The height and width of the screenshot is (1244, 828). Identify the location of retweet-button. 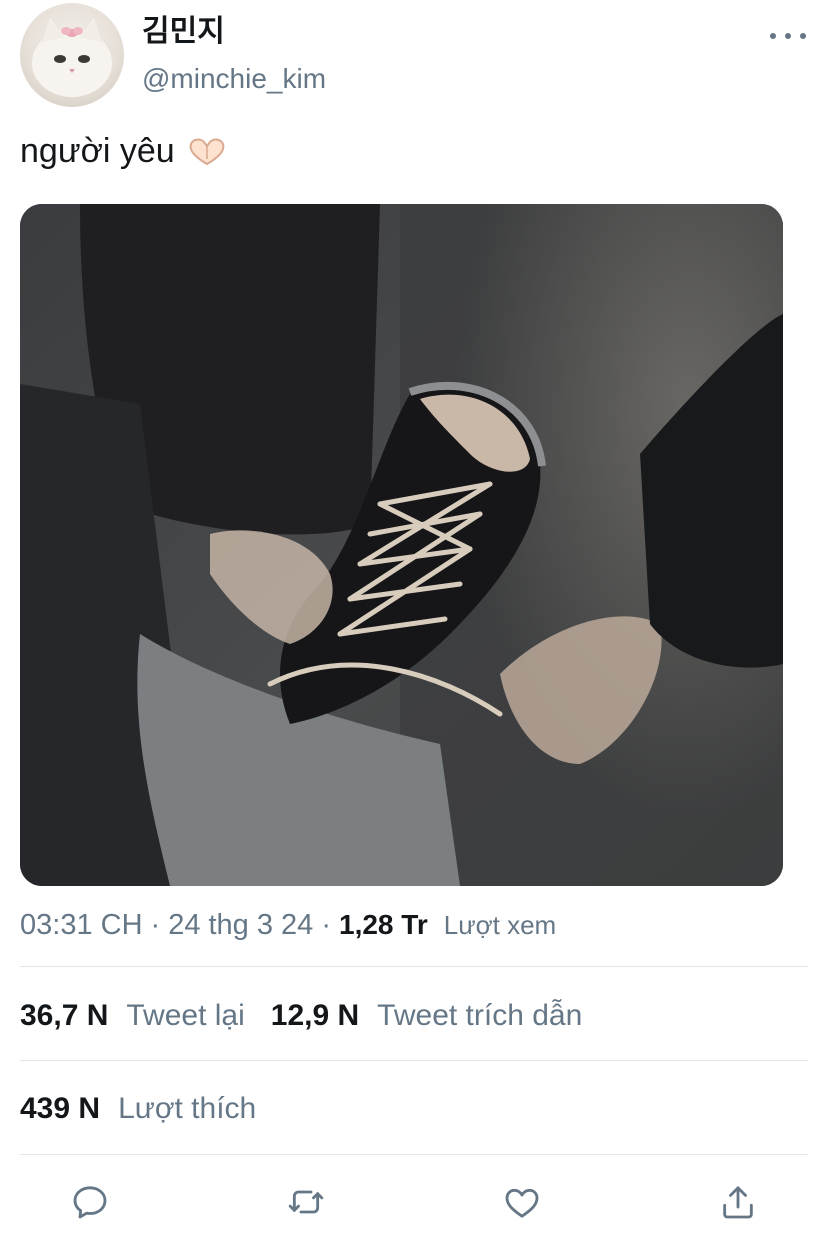
(306, 1202).